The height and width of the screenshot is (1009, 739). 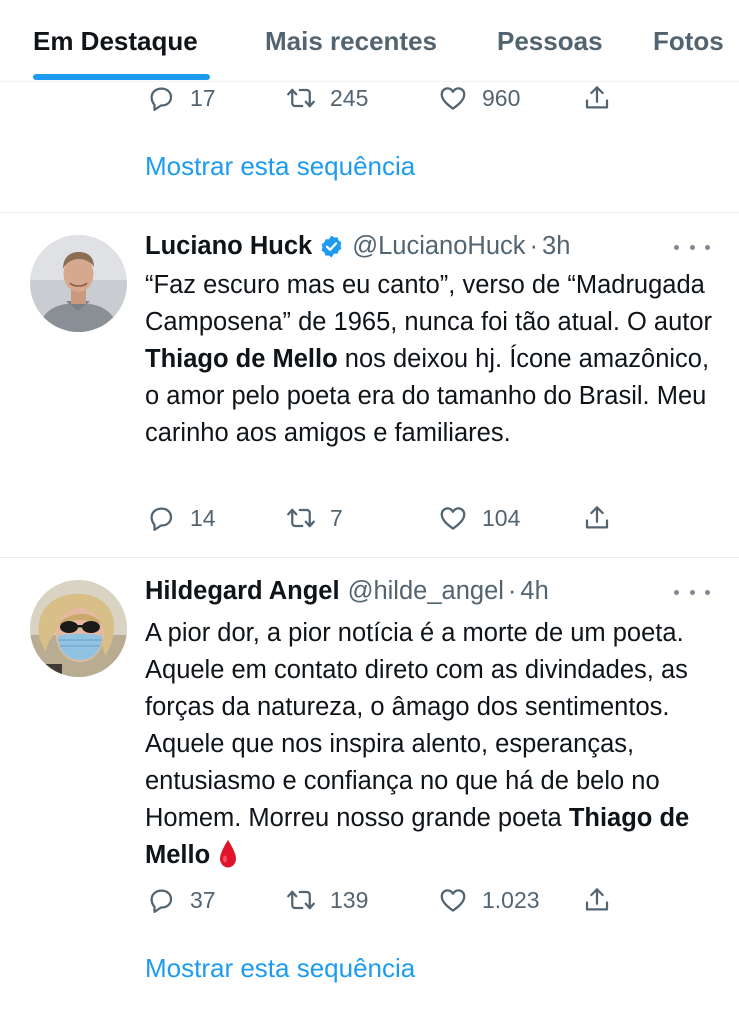 What do you see at coordinates (386, 900) in the screenshot?
I see `tweet-actions: 37 139 1.023` at bounding box center [386, 900].